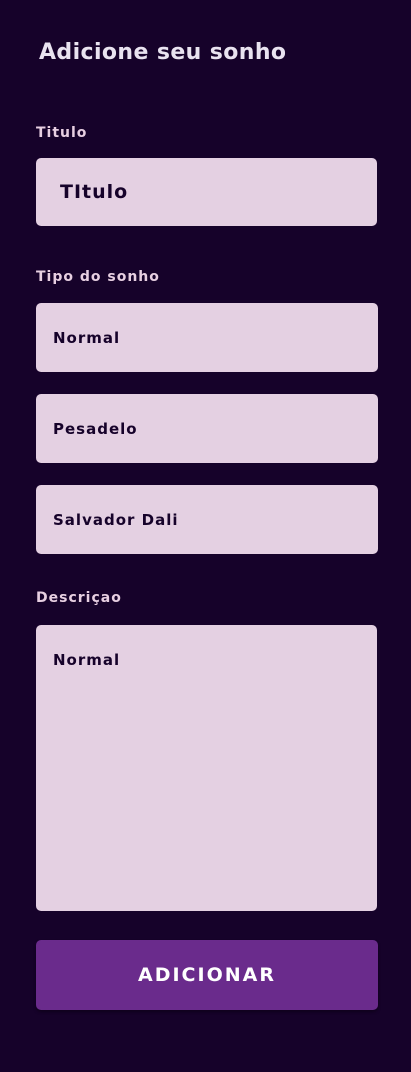  I want to click on dream-type-option-normal: Normal, so click(207, 337).